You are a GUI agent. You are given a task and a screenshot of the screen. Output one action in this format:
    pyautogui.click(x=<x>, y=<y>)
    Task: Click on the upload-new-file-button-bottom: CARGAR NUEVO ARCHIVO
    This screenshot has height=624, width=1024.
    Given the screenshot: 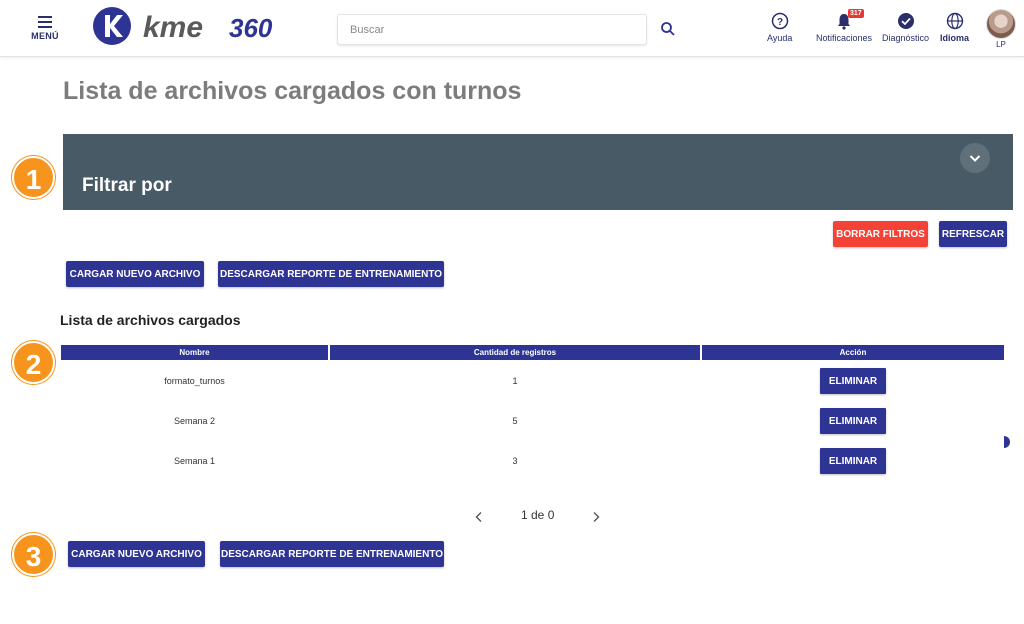 What is the action you would take?
    pyautogui.click(x=136, y=554)
    